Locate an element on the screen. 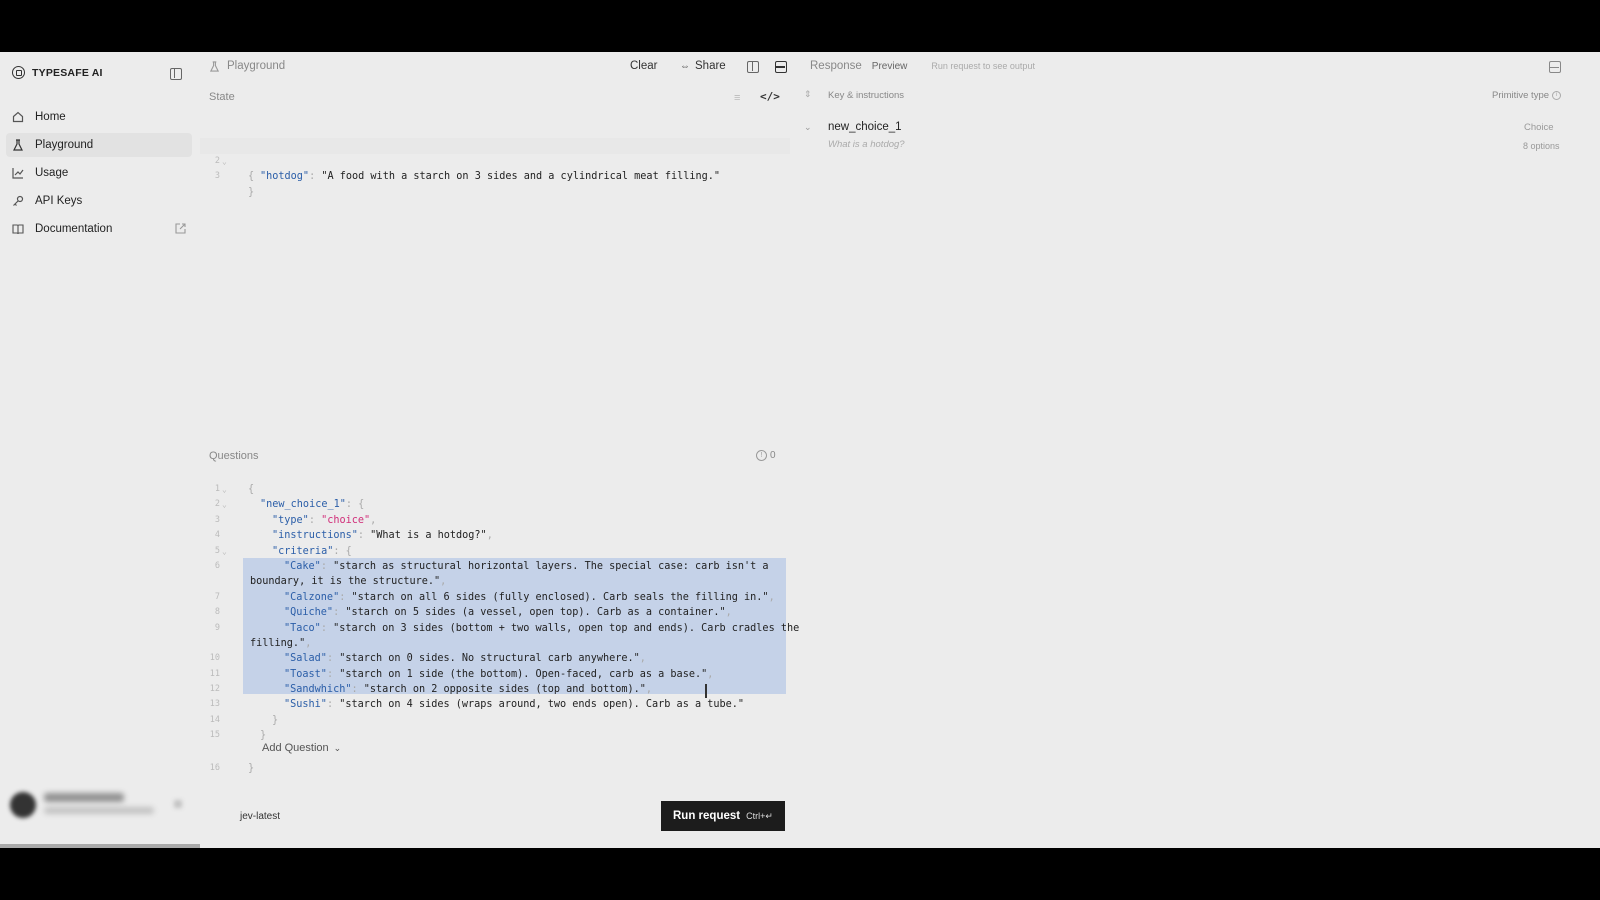 The image size is (1600, 900). clear-button: Clear is located at coordinates (643, 66).